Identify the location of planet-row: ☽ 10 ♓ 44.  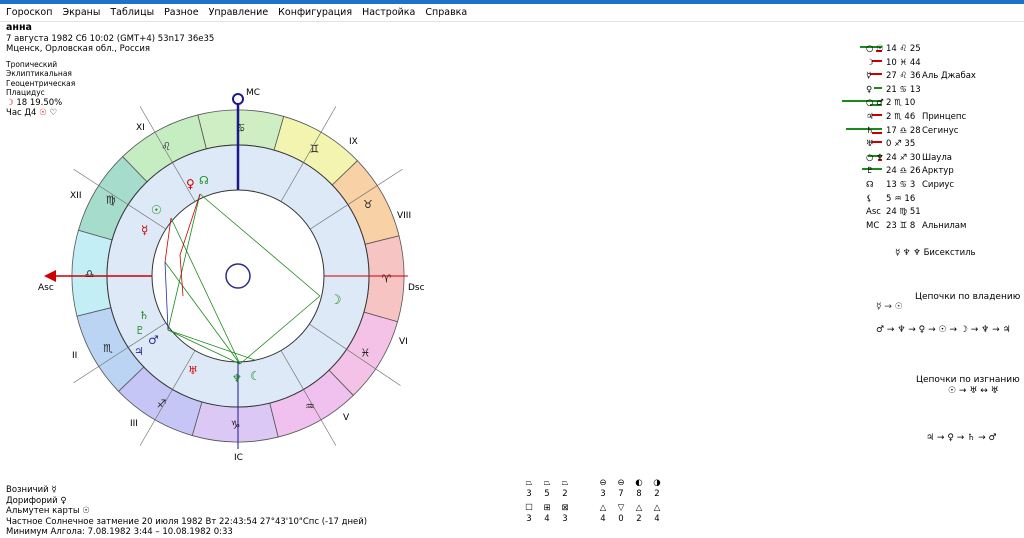
(922, 64).